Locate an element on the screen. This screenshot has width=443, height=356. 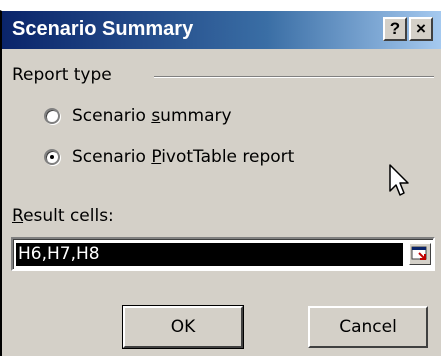
result-cells-inner: H6,H7,H8 is located at coordinates (223, 254).